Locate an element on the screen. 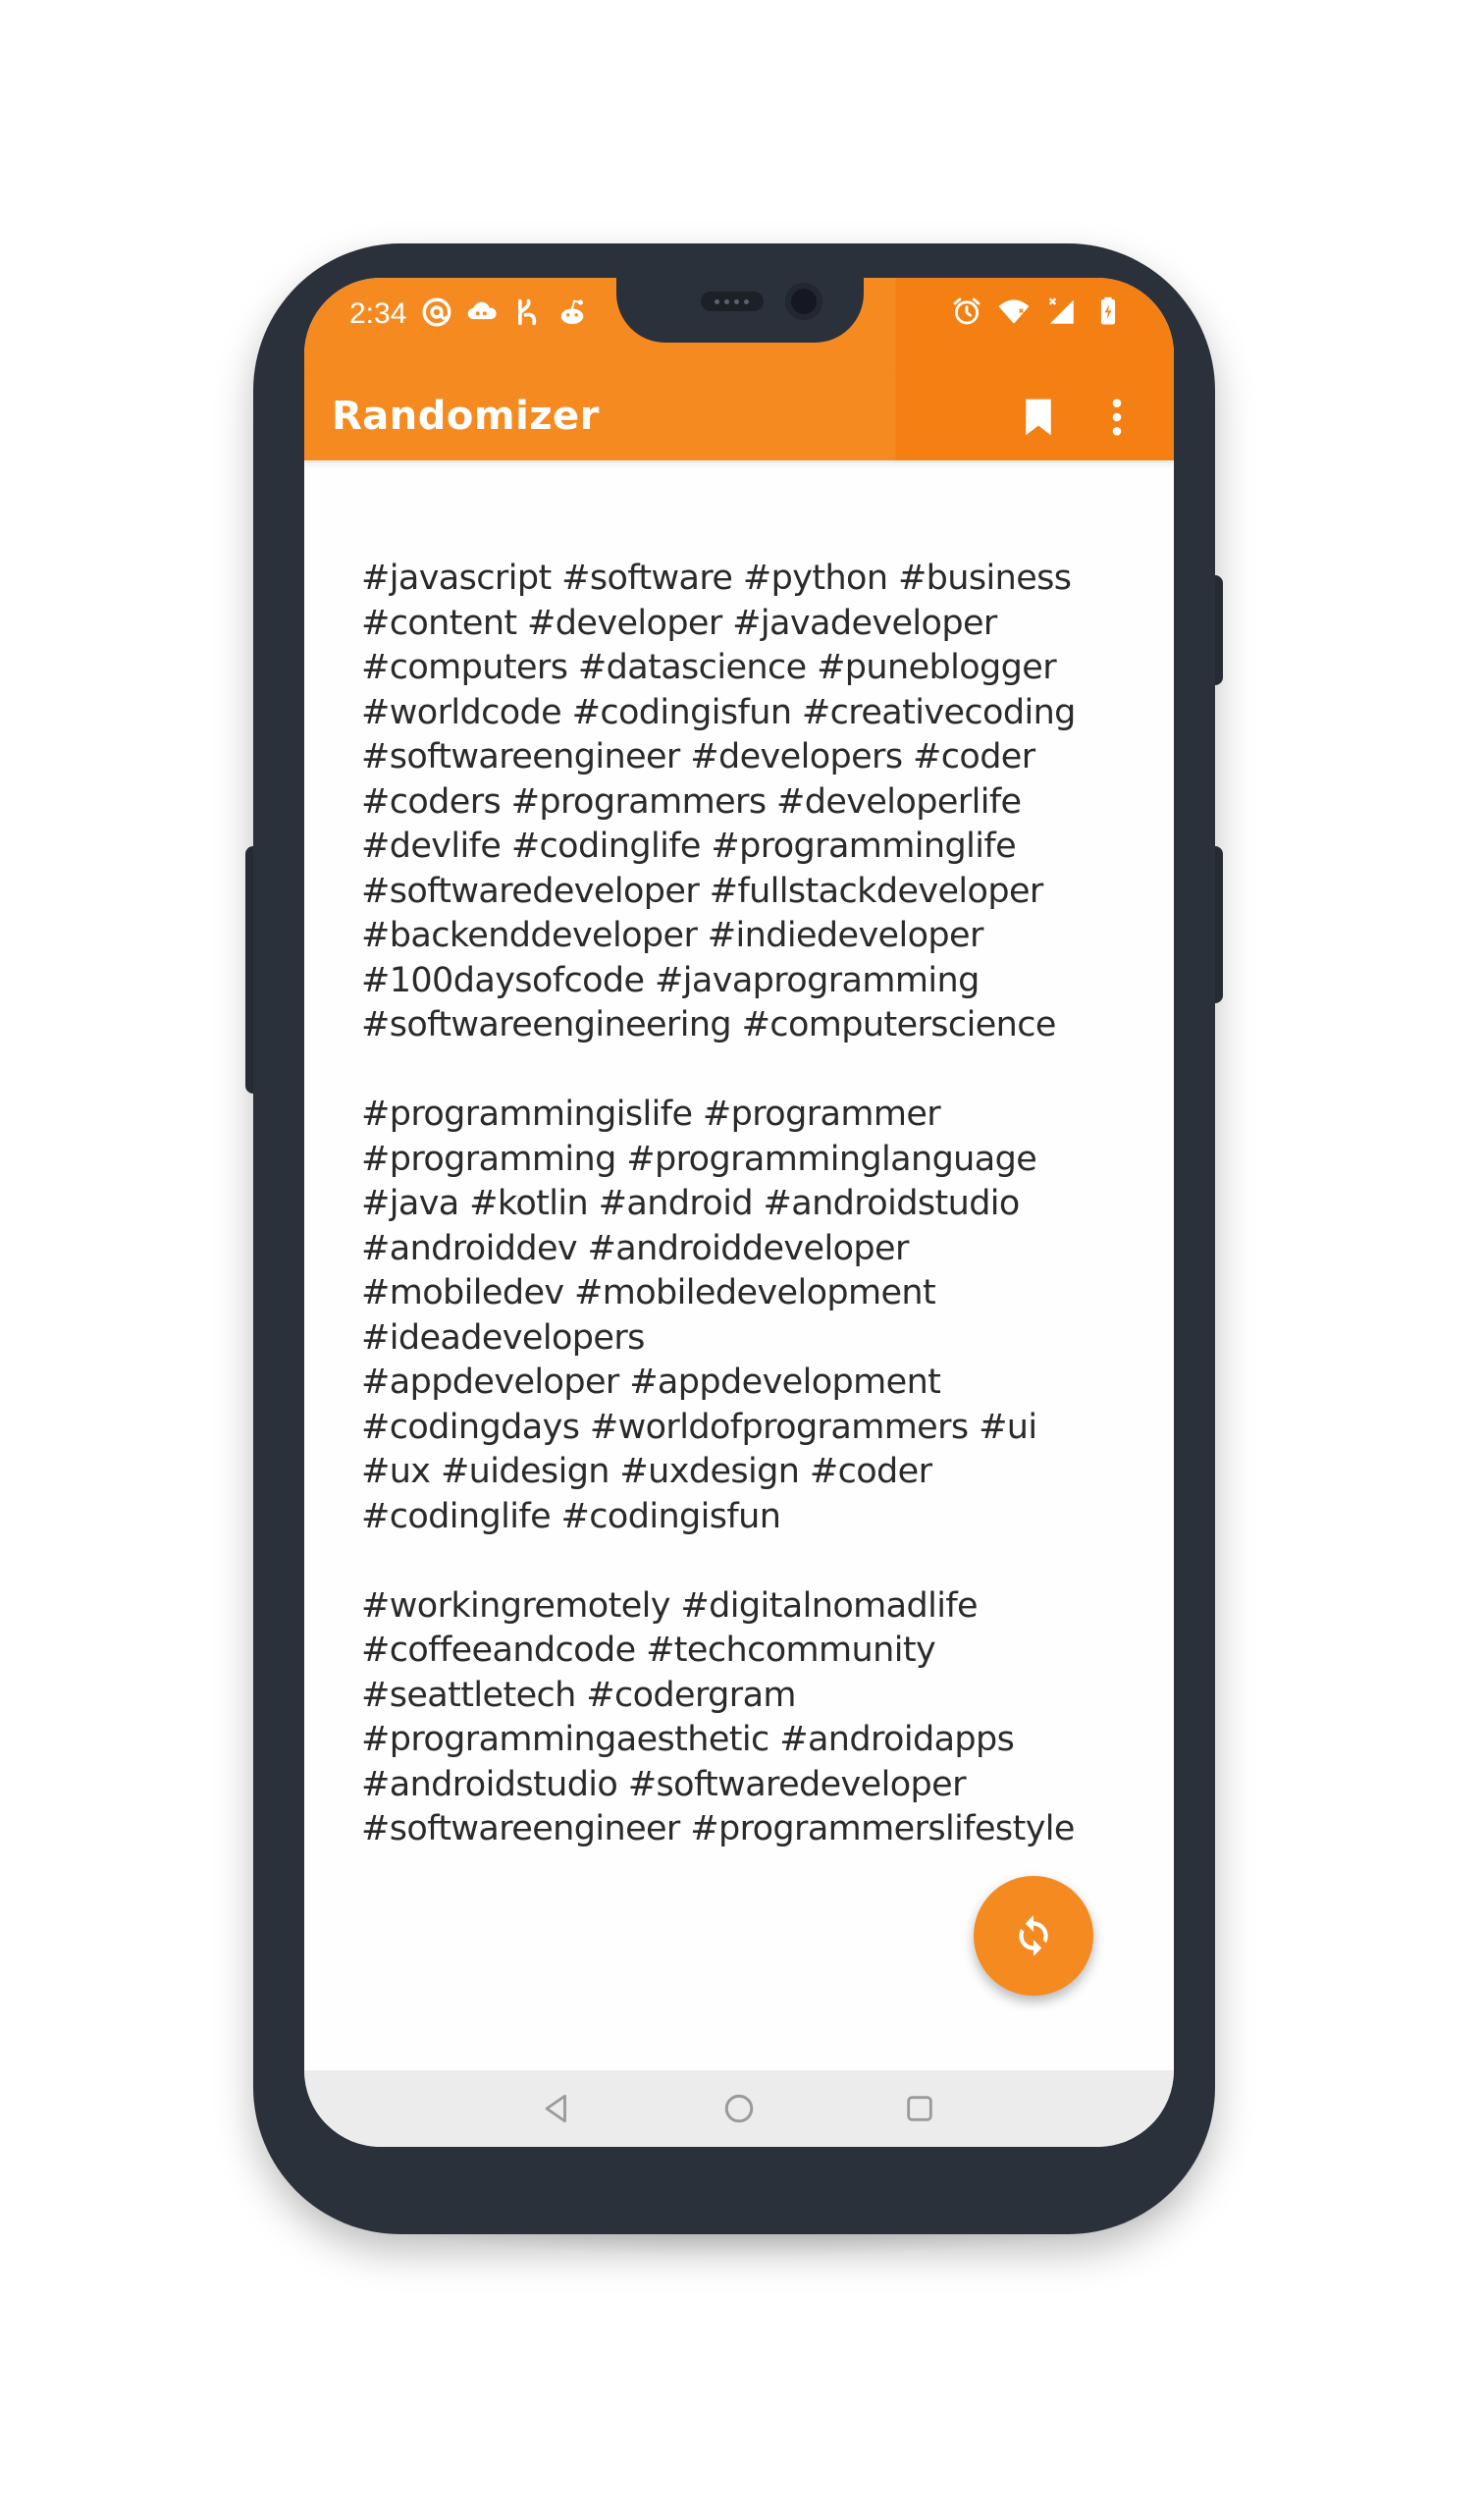 The height and width of the screenshot is (2514, 1484). app-toolbar: Randomizer is located at coordinates (739, 418).